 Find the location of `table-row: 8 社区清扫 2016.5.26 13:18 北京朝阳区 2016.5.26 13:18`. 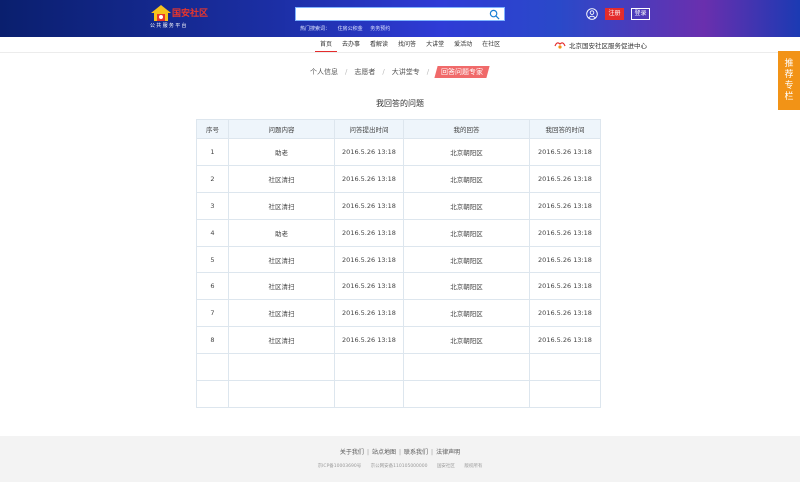

table-row: 8 社区清扫 2016.5.26 13:18 北京朝阳区 2016.5.26 13:18 is located at coordinates (398, 340).